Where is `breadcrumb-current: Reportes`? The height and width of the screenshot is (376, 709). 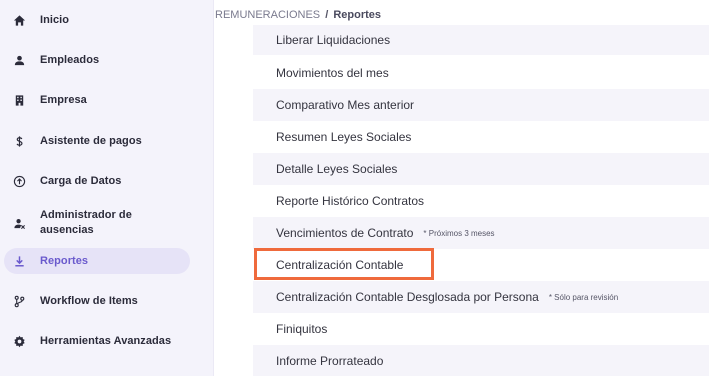
breadcrumb-current: Reportes is located at coordinates (357, 15).